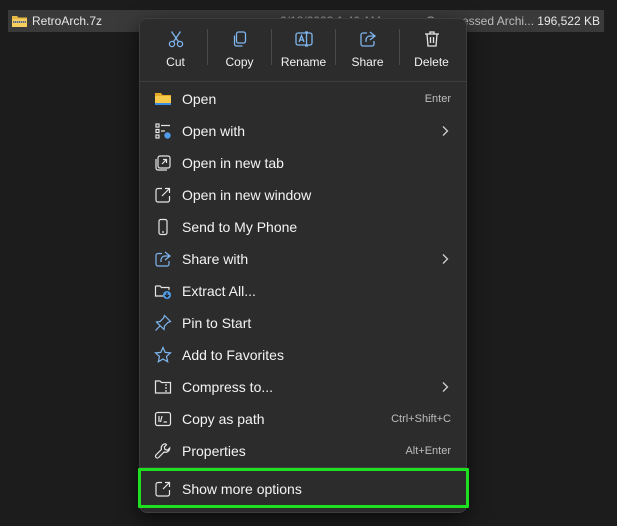  Describe the element at coordinates (19, 21) in the screenshot. I see `archive-file-icon` at that location.